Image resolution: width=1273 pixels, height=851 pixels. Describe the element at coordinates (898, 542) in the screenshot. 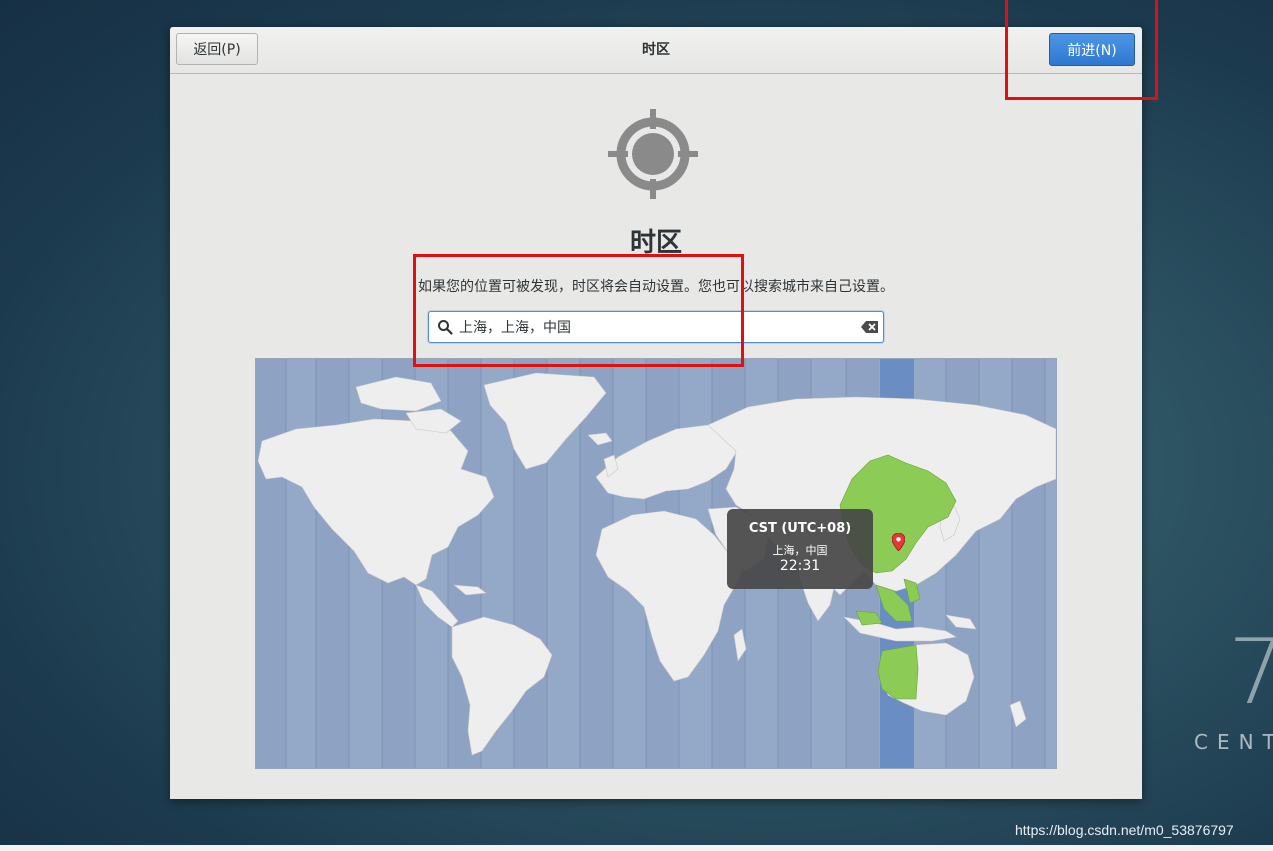

I see `map-pin-icon` at that location.